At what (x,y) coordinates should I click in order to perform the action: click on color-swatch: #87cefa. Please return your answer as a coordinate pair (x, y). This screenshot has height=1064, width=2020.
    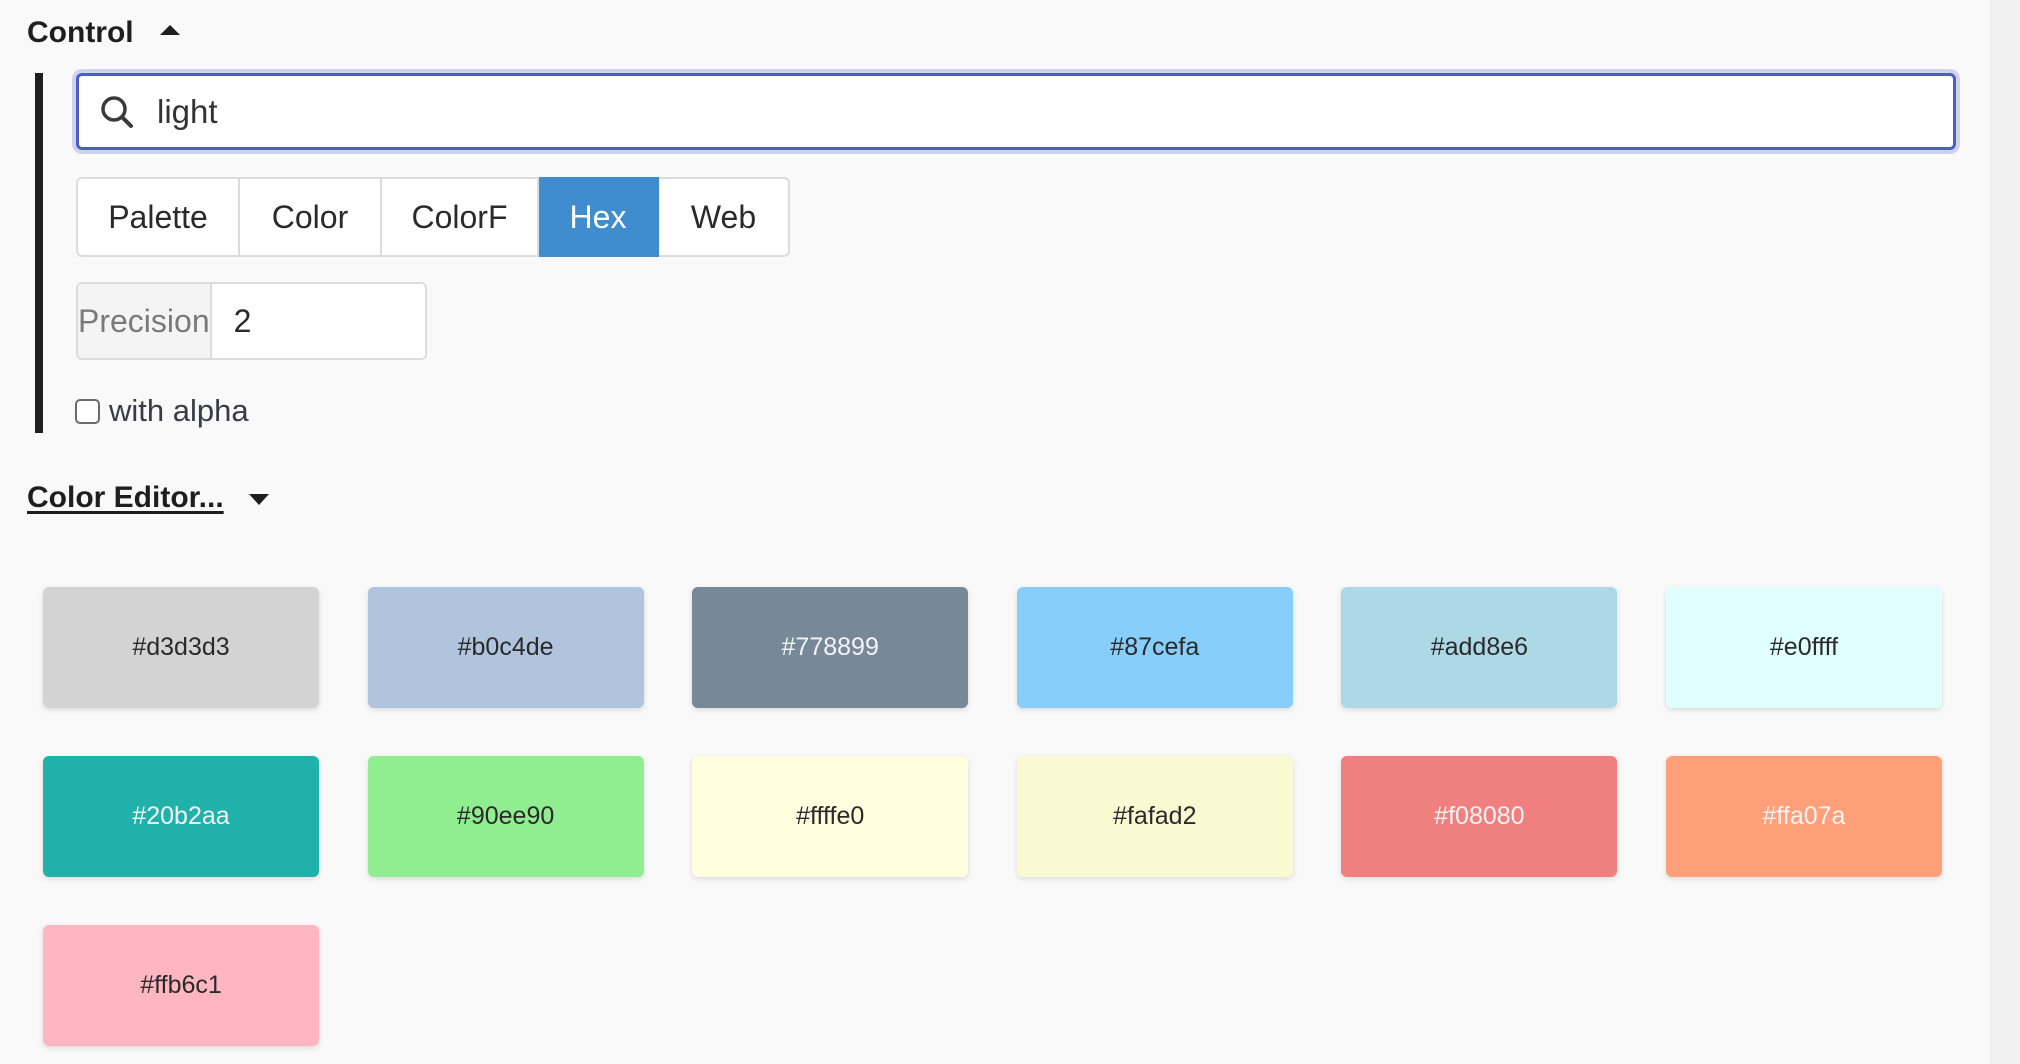
    Looking at the image, I should click on (1154, 647).